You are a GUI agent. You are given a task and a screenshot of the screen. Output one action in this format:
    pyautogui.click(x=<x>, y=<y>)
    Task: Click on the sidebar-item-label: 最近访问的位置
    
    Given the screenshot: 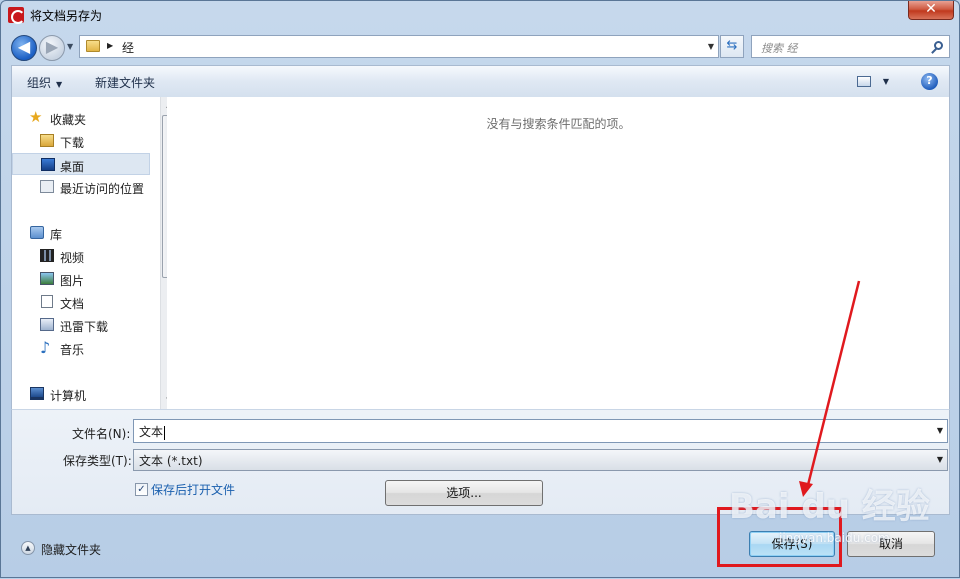 What is the action you would take?
    pyautogui.click(x=102, y=189)
    